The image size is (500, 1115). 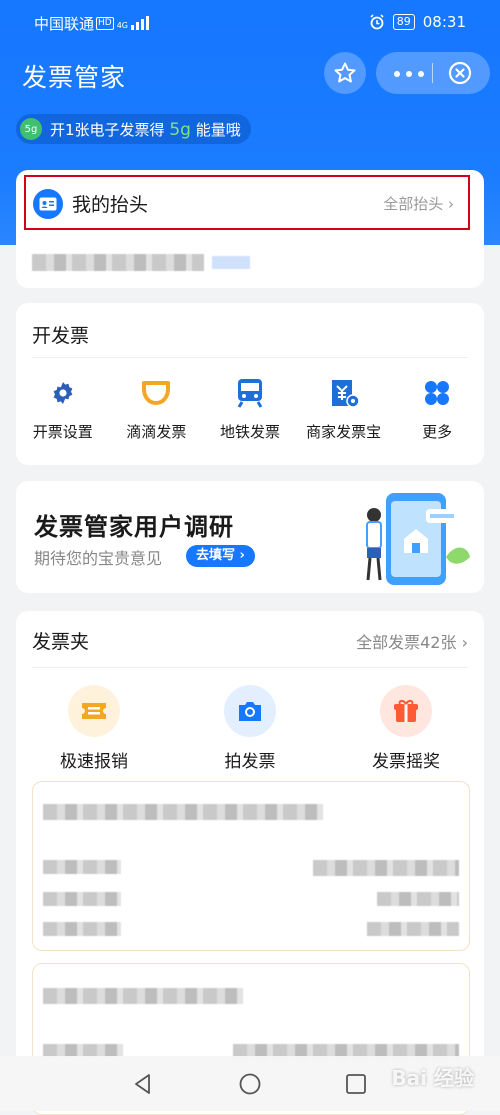 I want to click on battery-level: 89, so click(x=403, y=22).